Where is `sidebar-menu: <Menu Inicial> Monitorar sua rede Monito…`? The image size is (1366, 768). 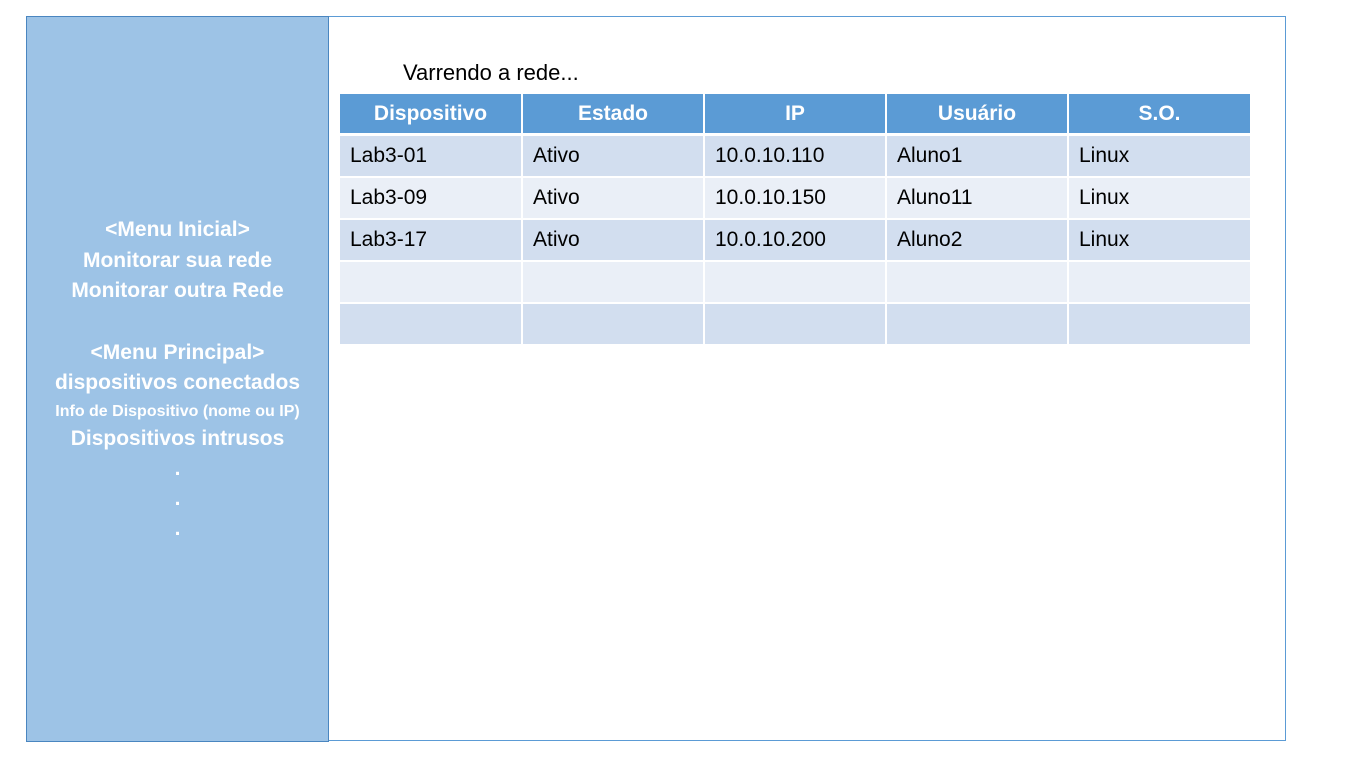 sidebar-menu: <Menu Inicial> Monitorar sua rede Monito… is located at coordinates (177, 379).